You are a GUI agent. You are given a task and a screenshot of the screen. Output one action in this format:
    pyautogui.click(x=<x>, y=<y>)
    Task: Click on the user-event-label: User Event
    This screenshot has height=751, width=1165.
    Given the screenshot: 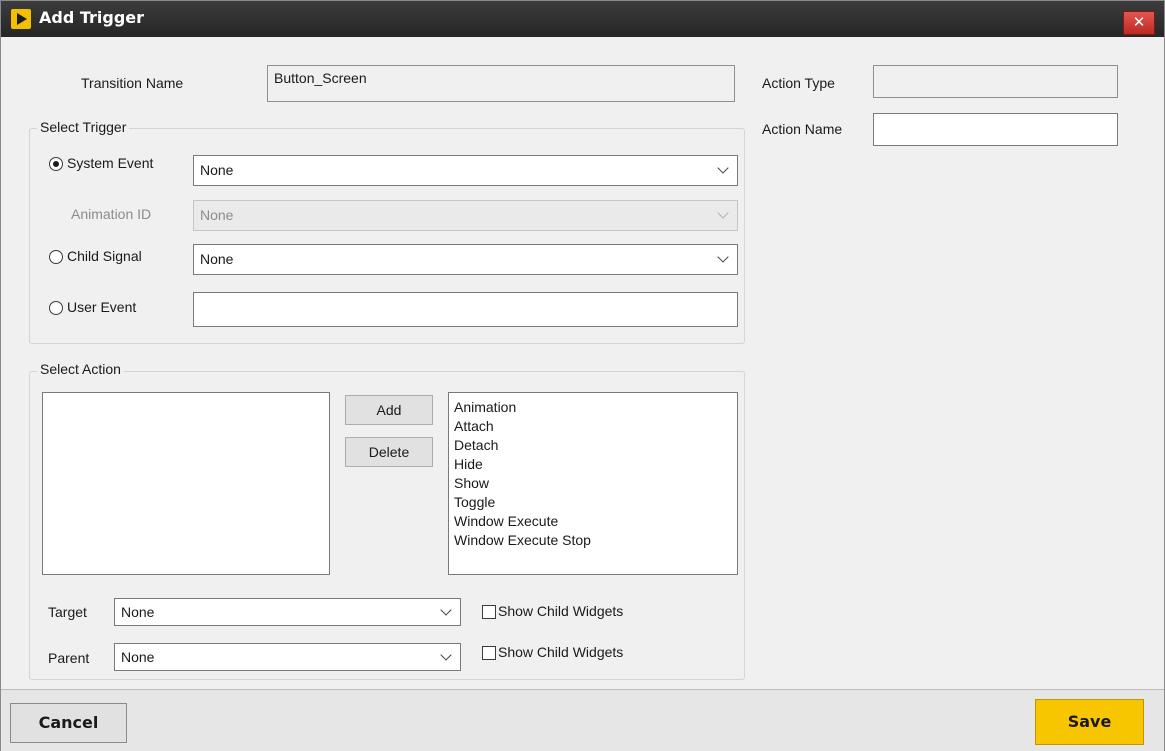 What is the action you would take?
    pyautogui.click(x=102, y=307)
    